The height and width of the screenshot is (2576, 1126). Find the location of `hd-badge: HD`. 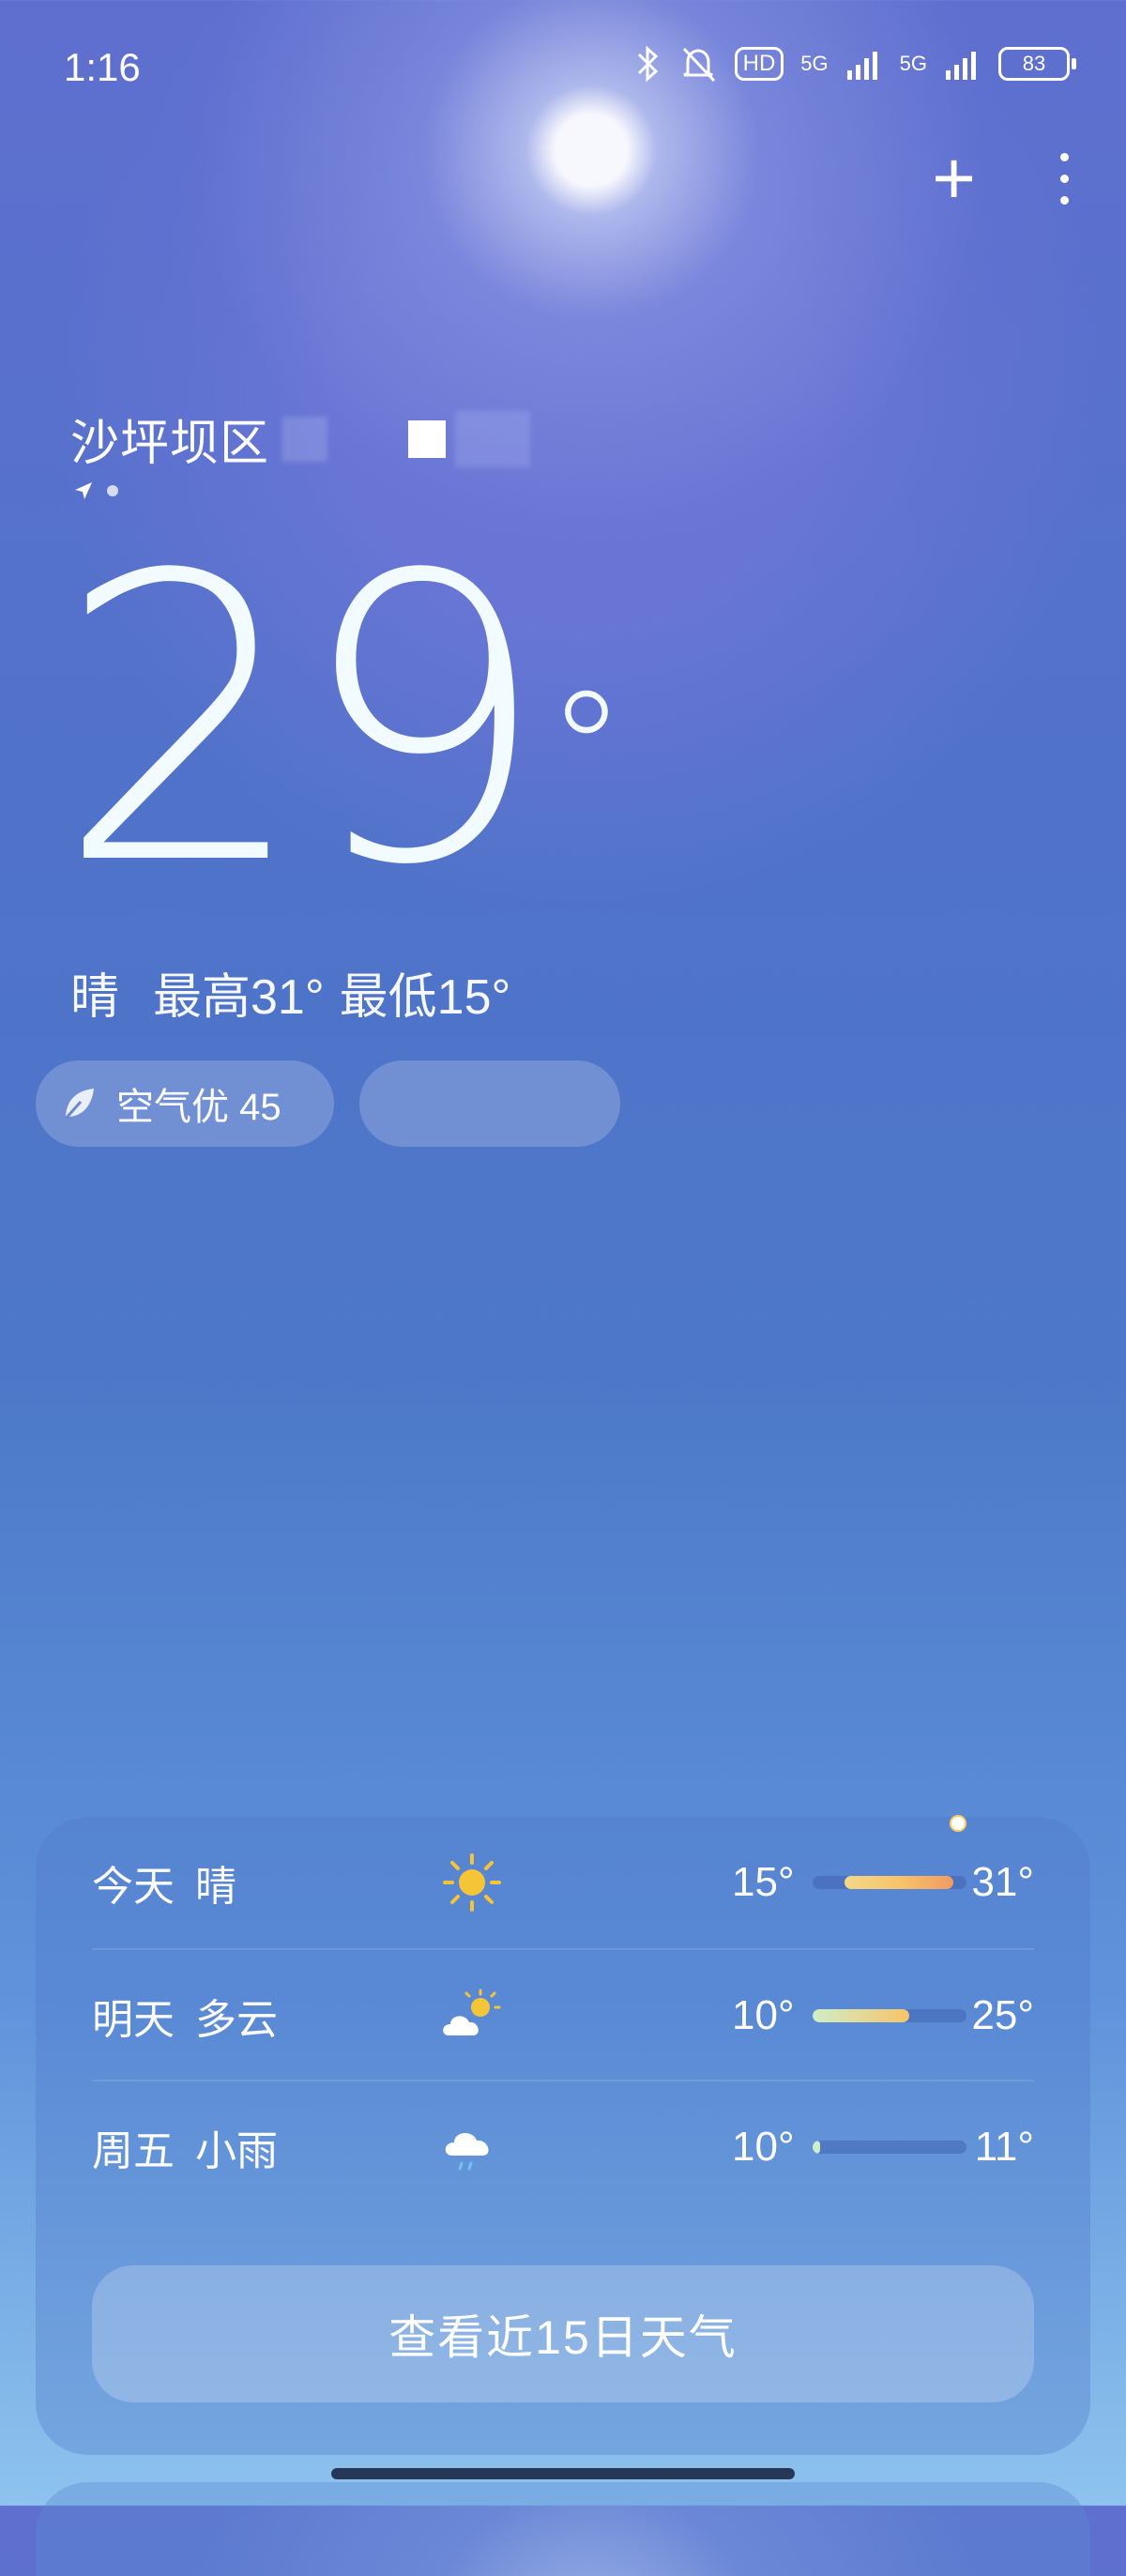

hd-badge: HD is located at coordinates (759, 64).